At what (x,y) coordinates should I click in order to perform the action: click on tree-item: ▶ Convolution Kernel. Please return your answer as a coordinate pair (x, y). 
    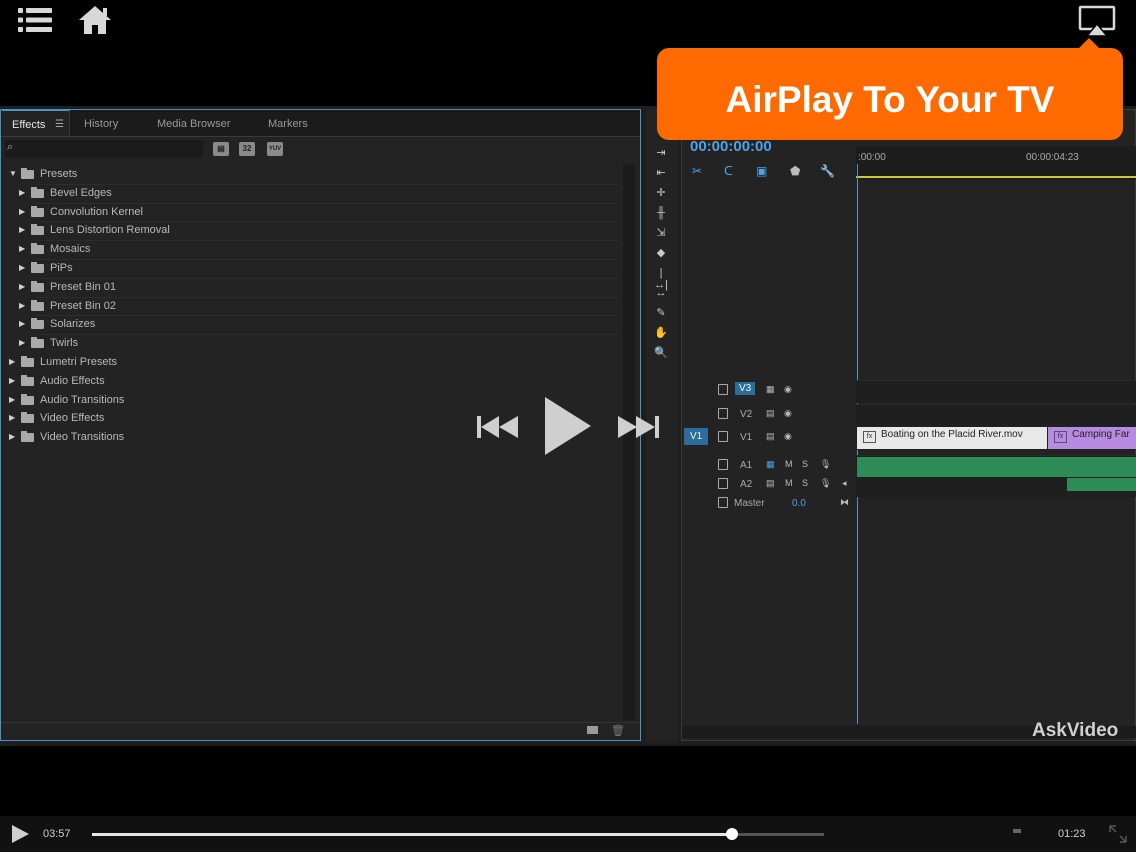
    Looking at the image, I should click on (313, 212).